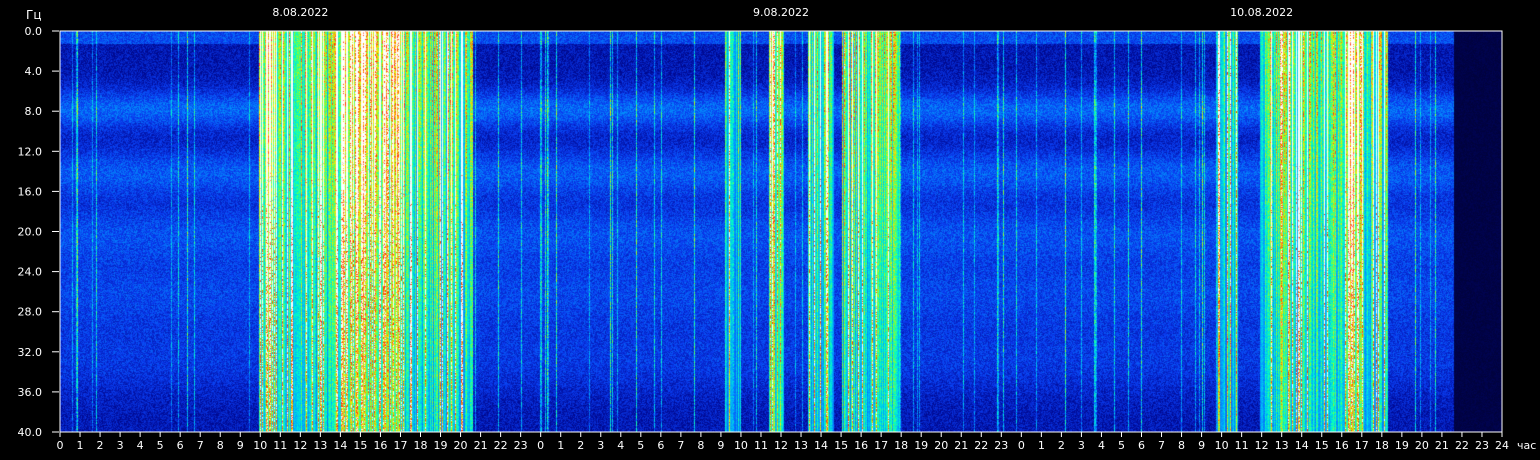  What do you see at coordinates (300, 12) in the screenshot?
I see `date-label: 8.08.2022` at bounding box center [300, 12].